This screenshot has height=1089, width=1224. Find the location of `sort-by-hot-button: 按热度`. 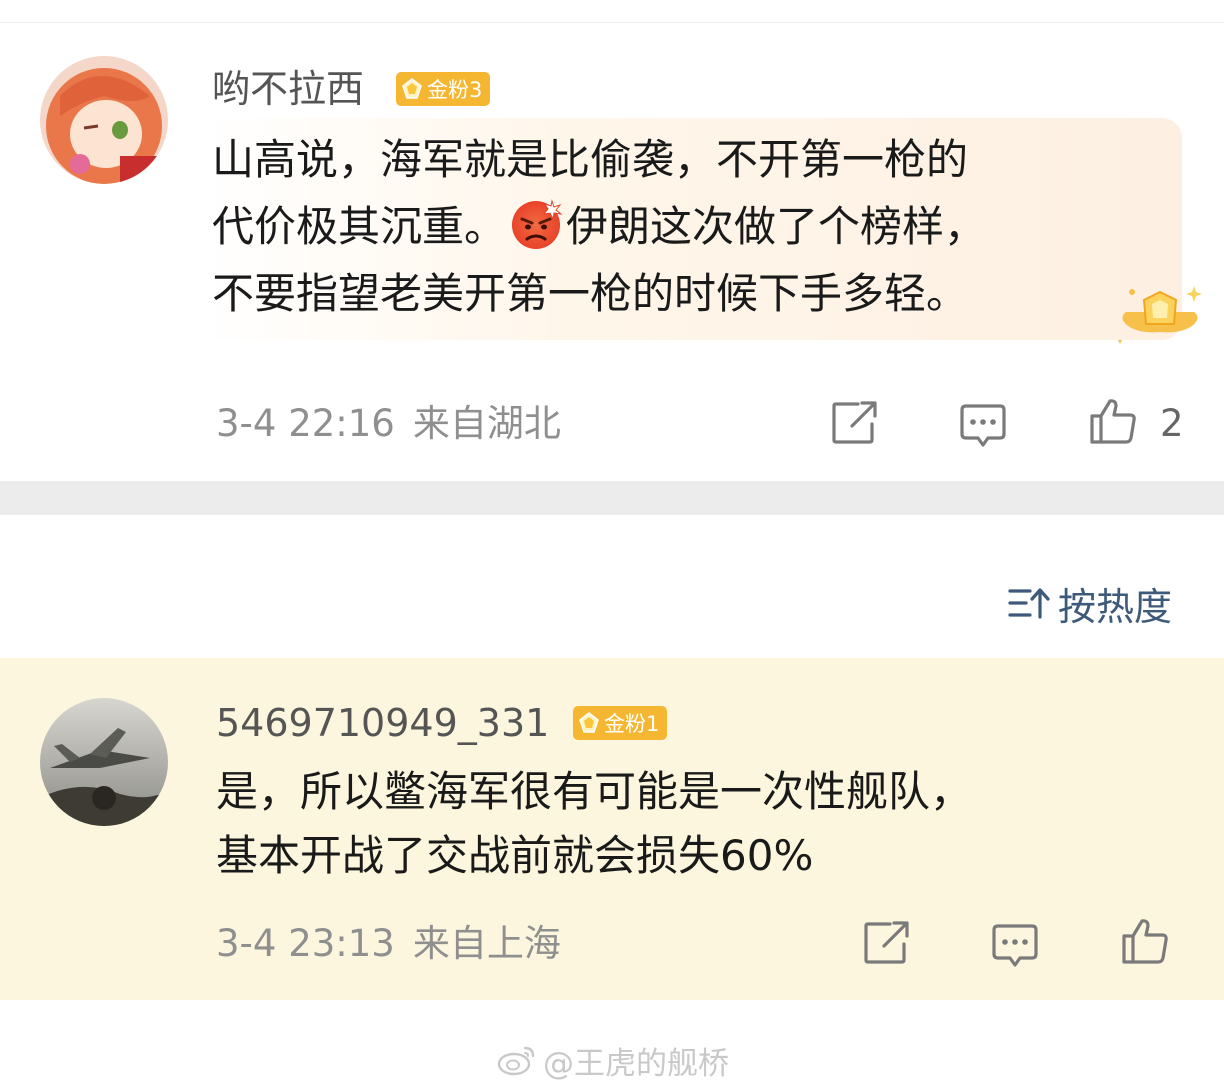

sort-by-hot-button: 按热度 is located at coordinates (1090, 604).